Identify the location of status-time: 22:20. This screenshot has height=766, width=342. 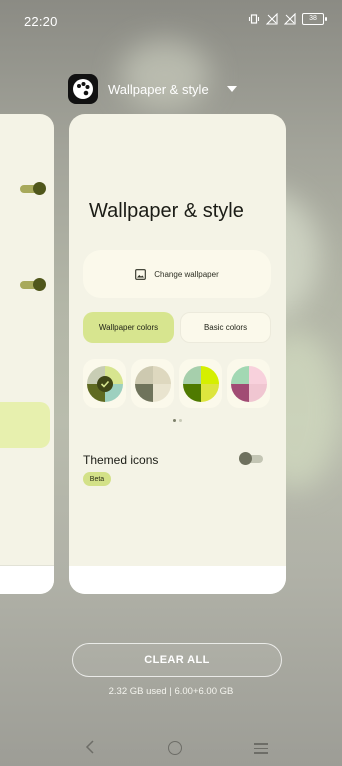
(41, 21).